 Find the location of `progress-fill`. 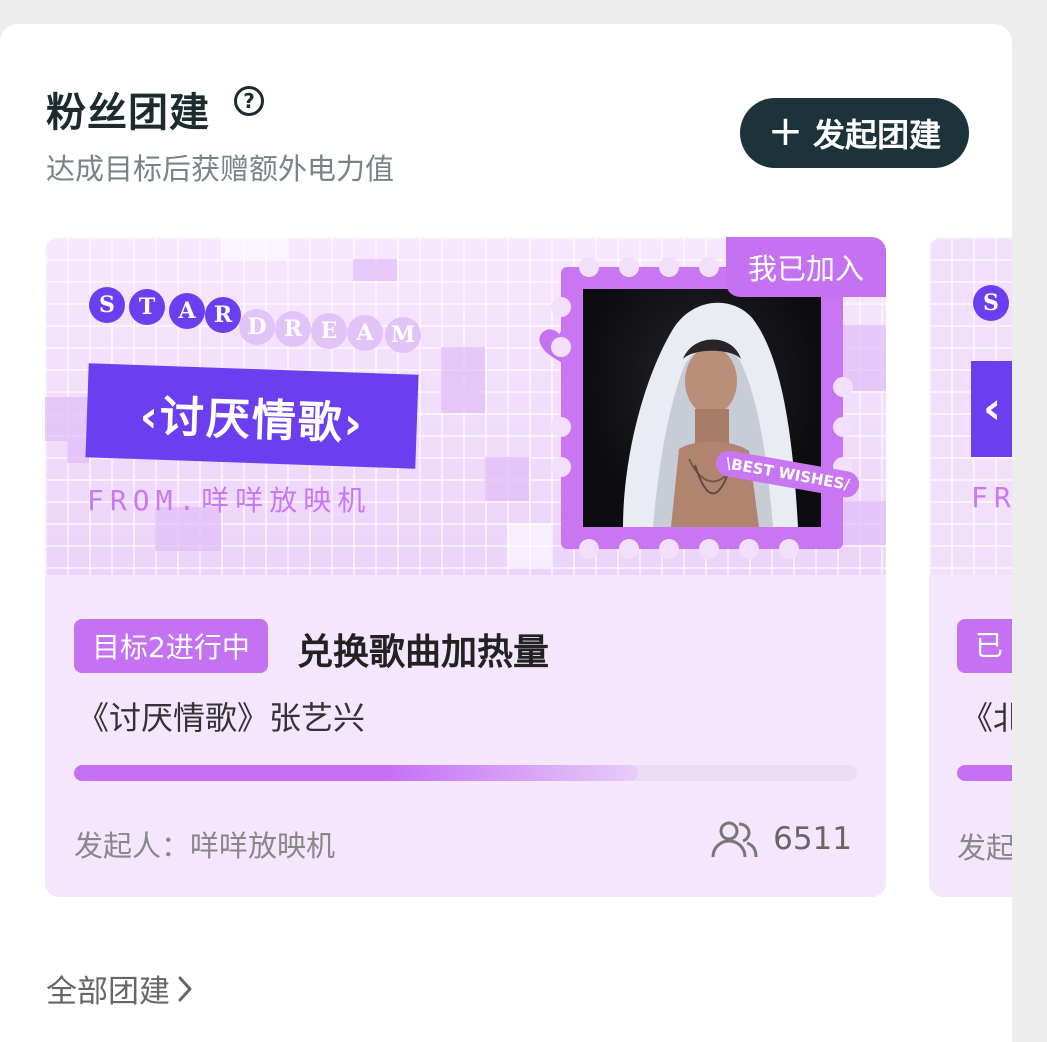

progress-fill is located at coordinates (356, 773).